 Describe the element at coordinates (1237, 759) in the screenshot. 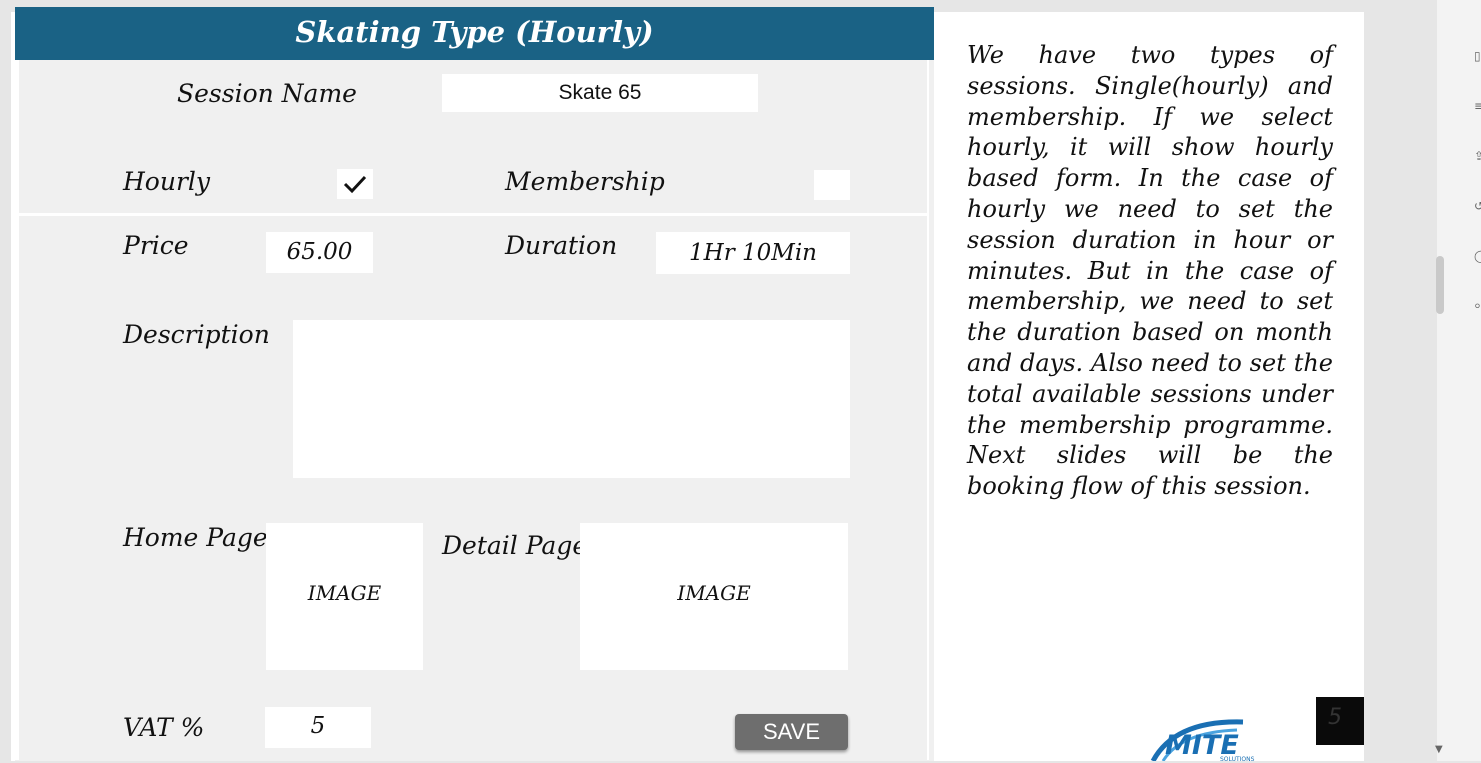

I see `logo-subtext: SOLUTIONS` at that location.